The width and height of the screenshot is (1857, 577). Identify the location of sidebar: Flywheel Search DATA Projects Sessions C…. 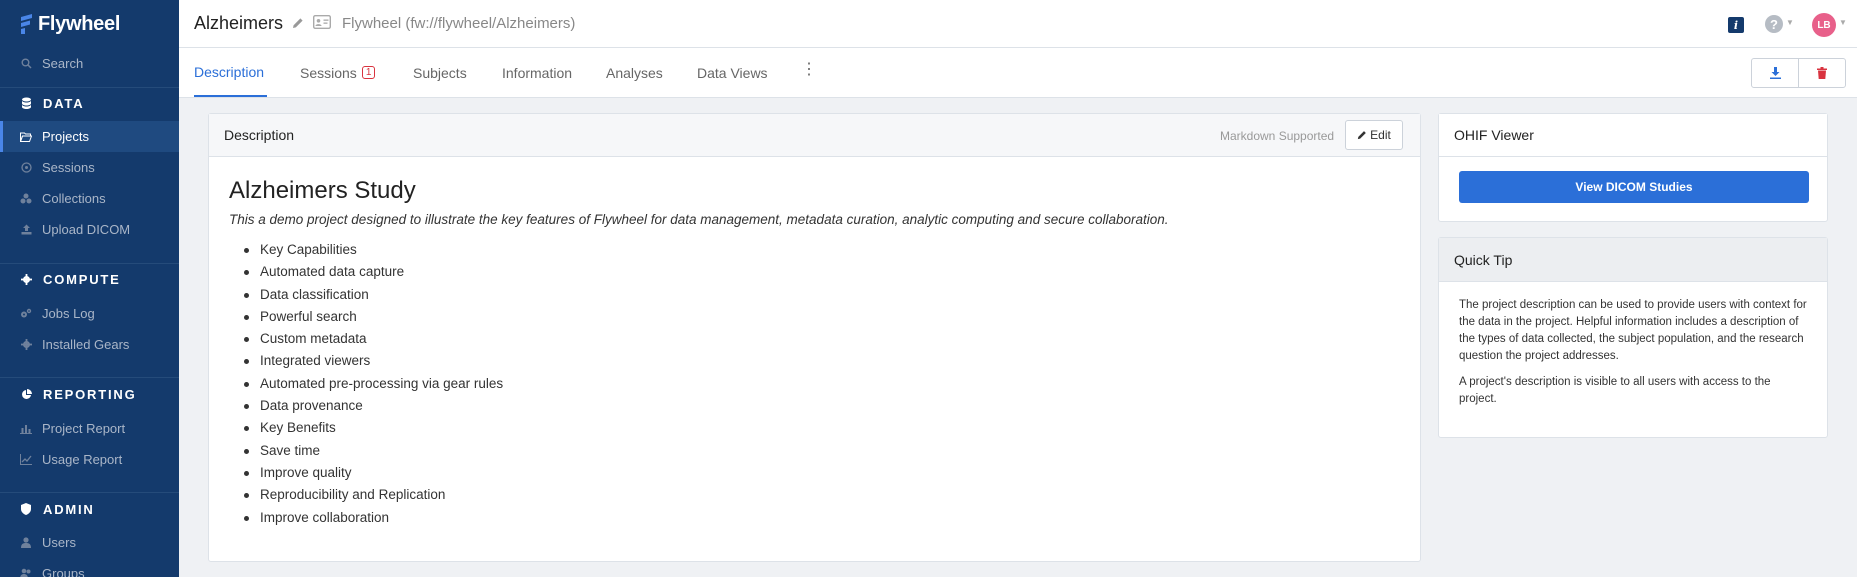
(89, 288).